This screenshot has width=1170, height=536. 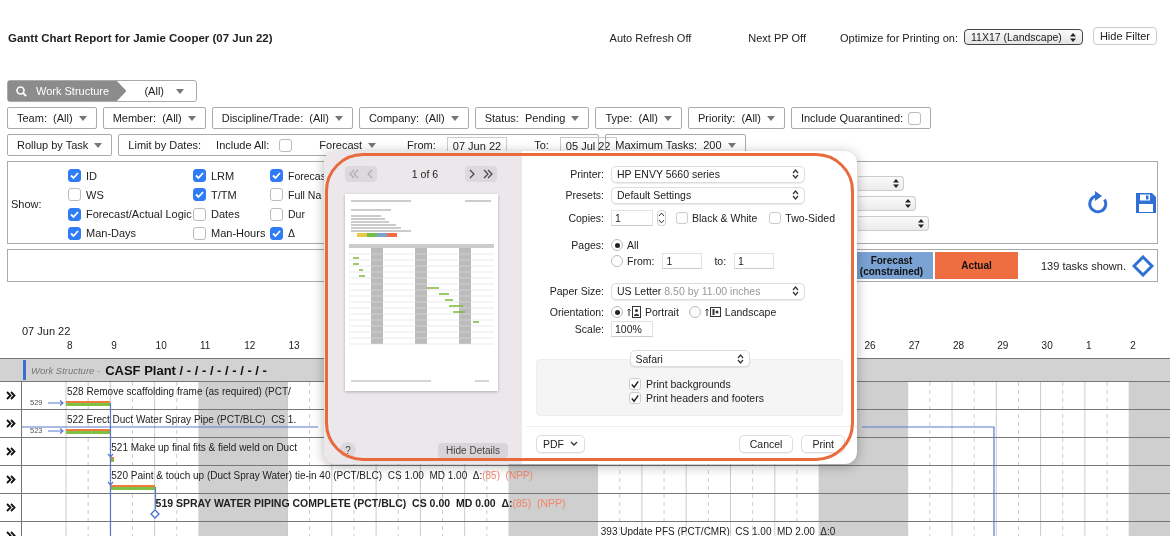 What do you see at coordinates (204, 447) in the screenshot?
I see `task-label: 521 Make up final fits & field weld on Duct` at bounding box center [204, 447].